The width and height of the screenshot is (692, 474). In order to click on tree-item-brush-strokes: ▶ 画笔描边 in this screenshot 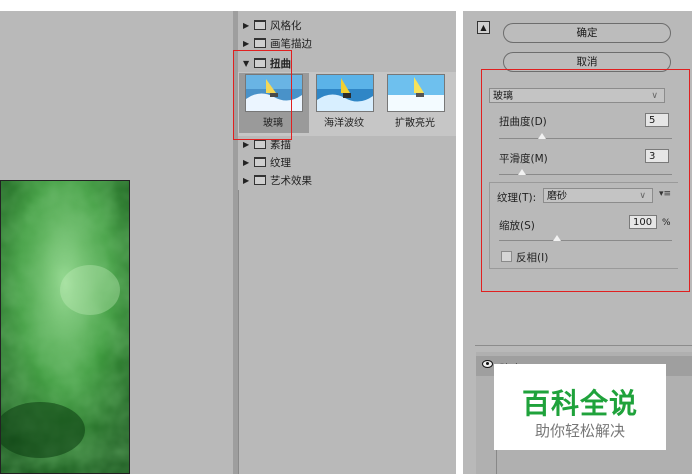, I will do `click(277, 43)`.